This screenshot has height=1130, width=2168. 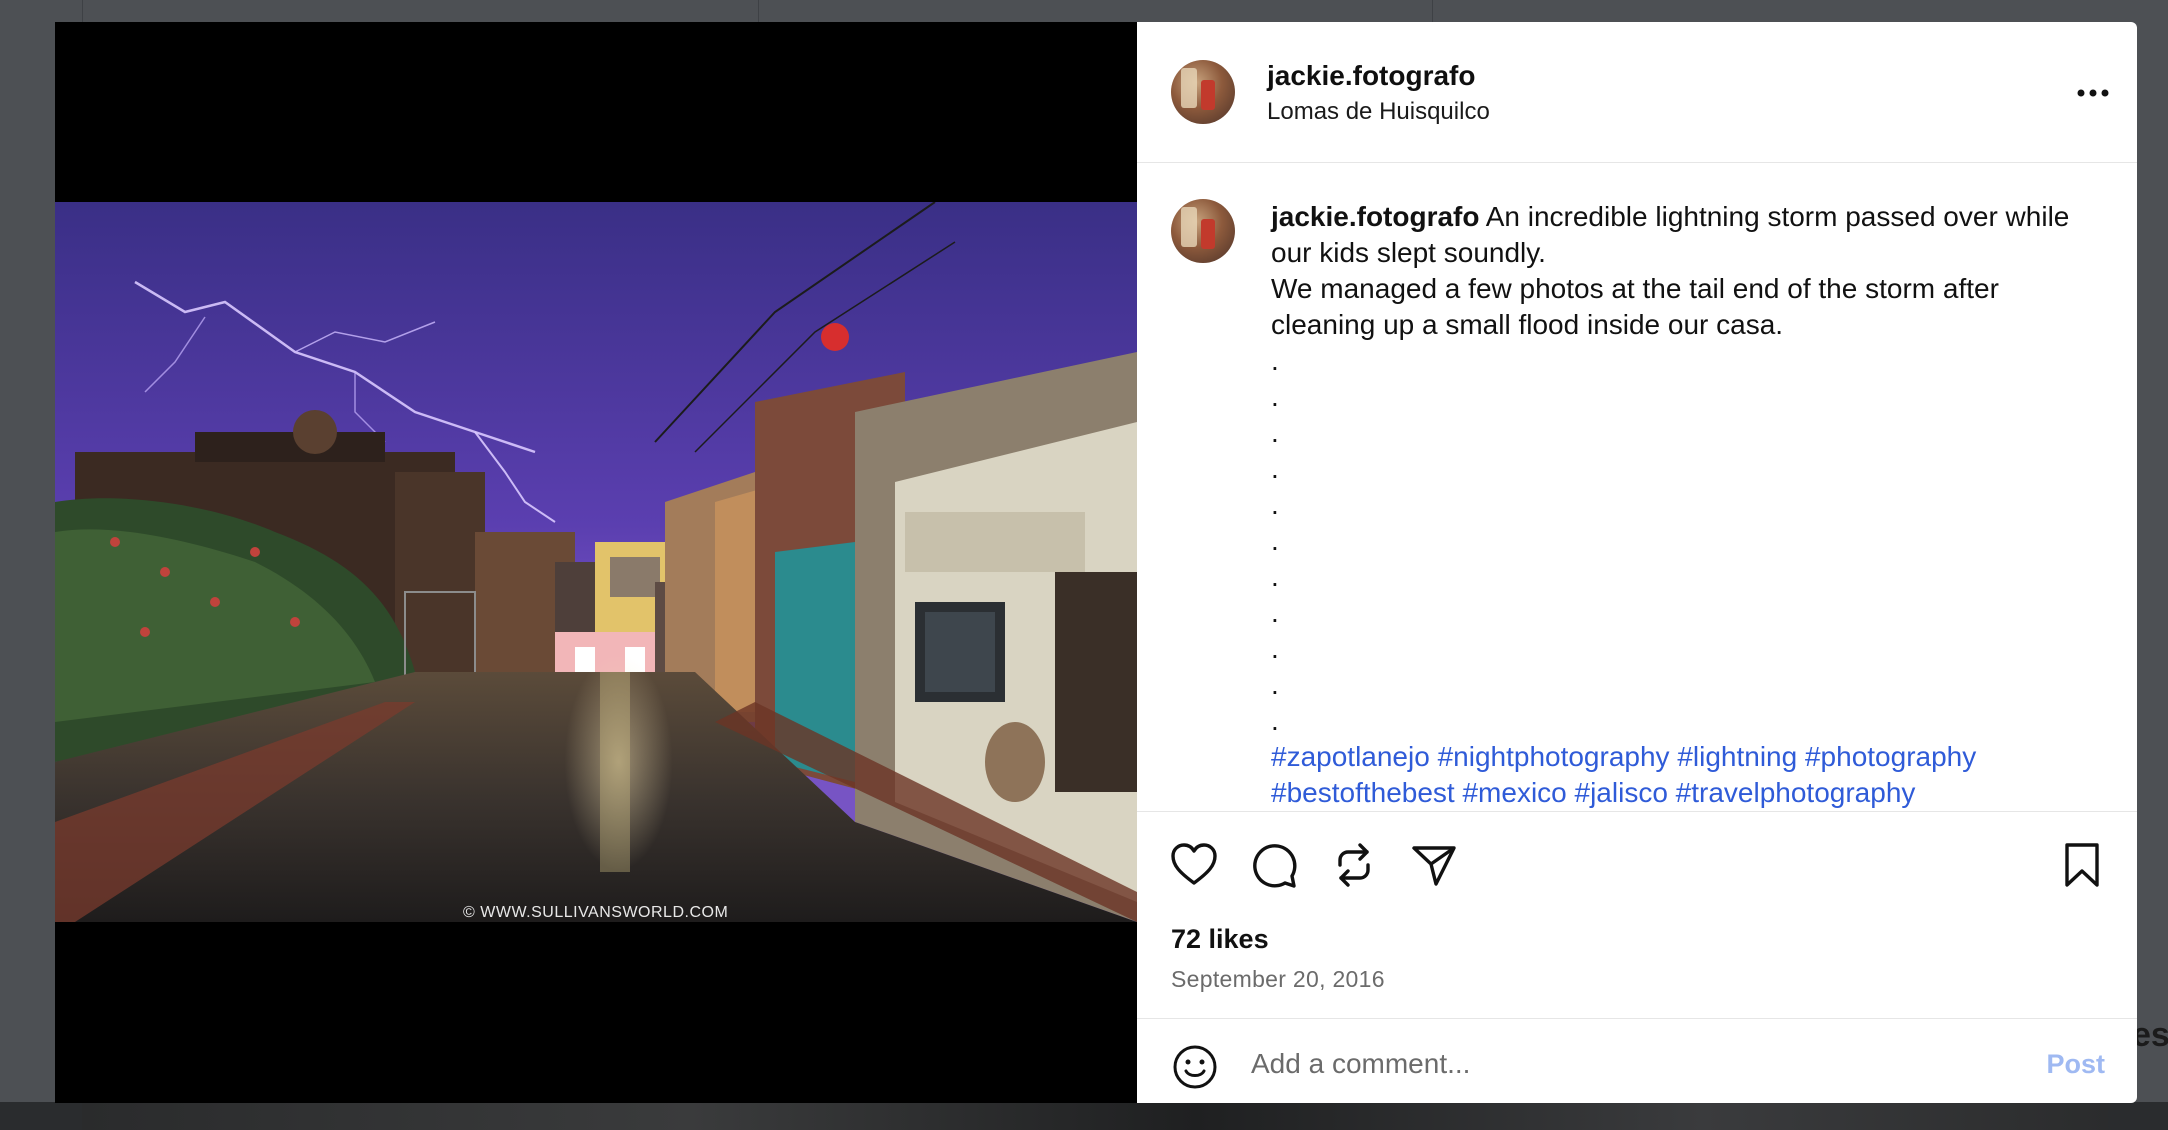 What do you see at coordinates (1354, 865) in the screenshot?
I see `repost-icon` at bounding box center [1354, 865].